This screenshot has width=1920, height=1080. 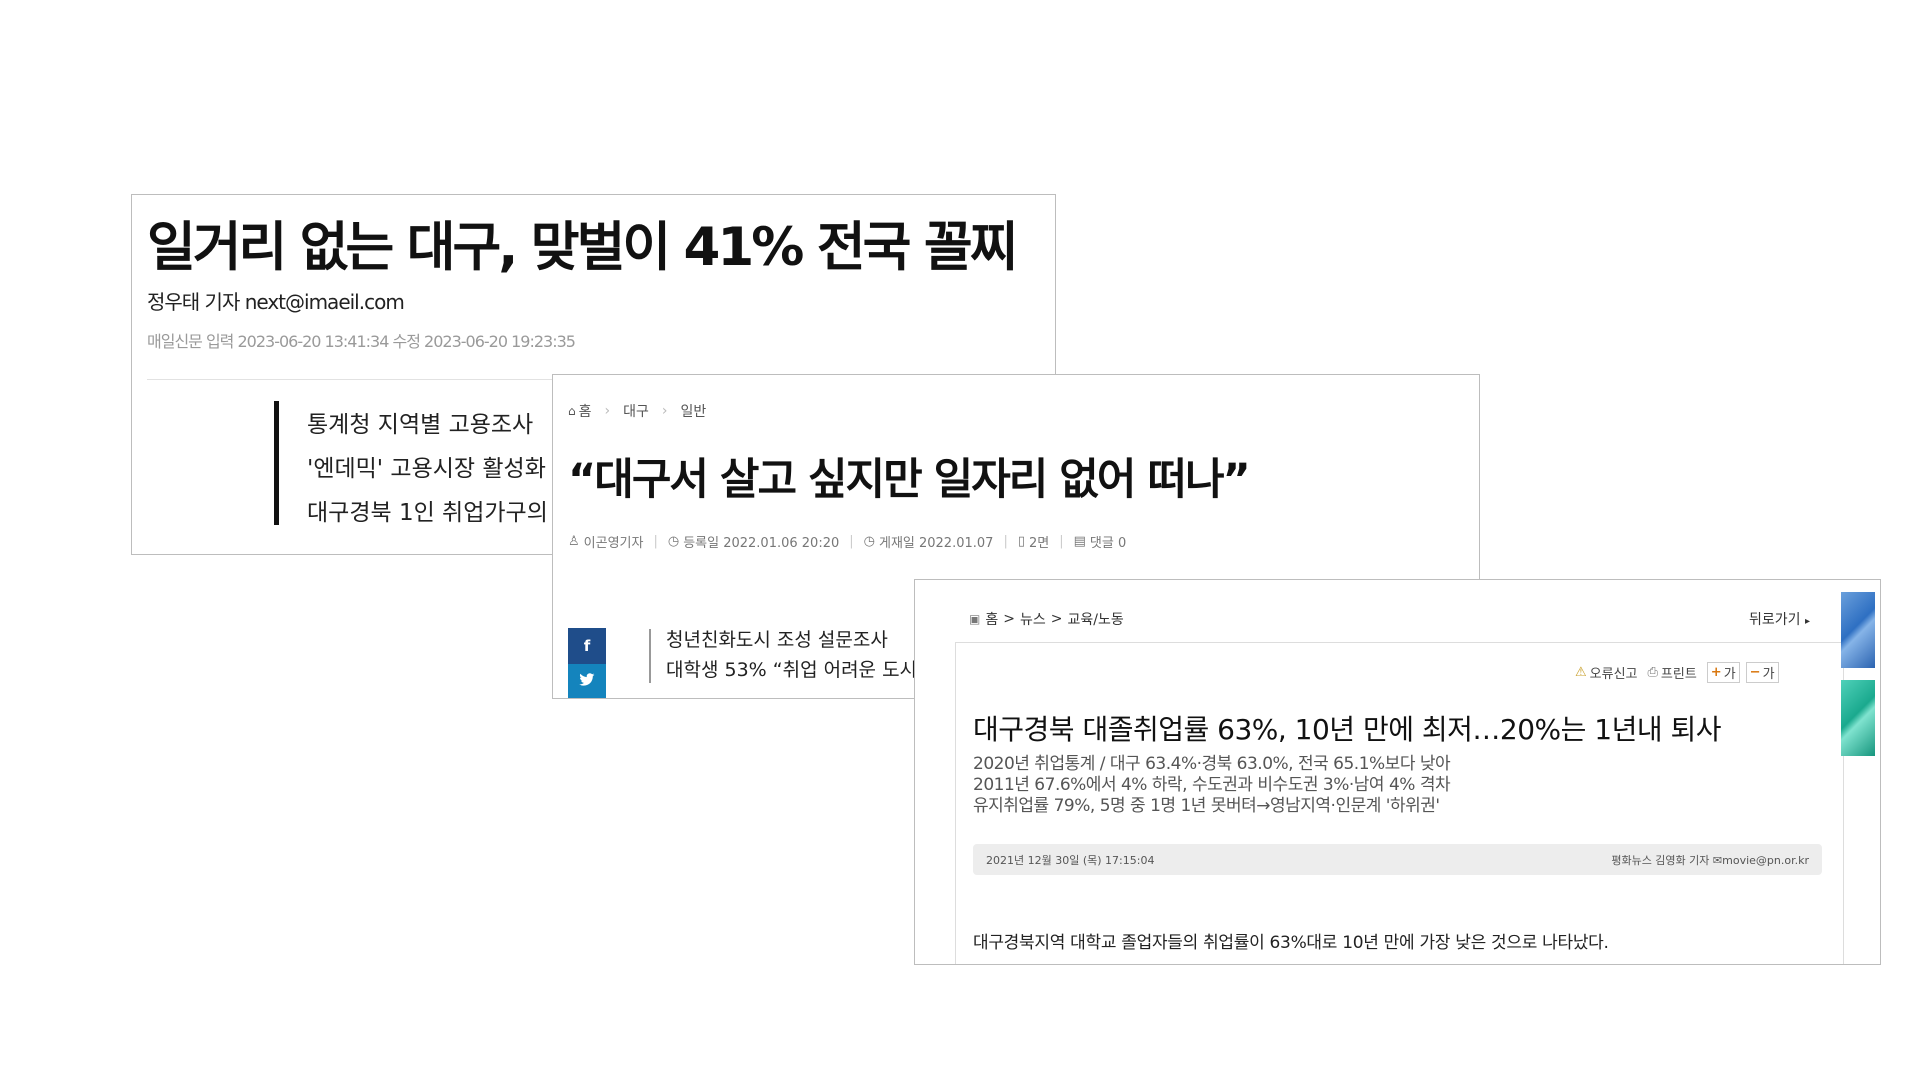 What do you see at coordinates (1108, 541) in the screenshot?
I see `comment-count: 댓글 0` at bounding box center [1108, 541].